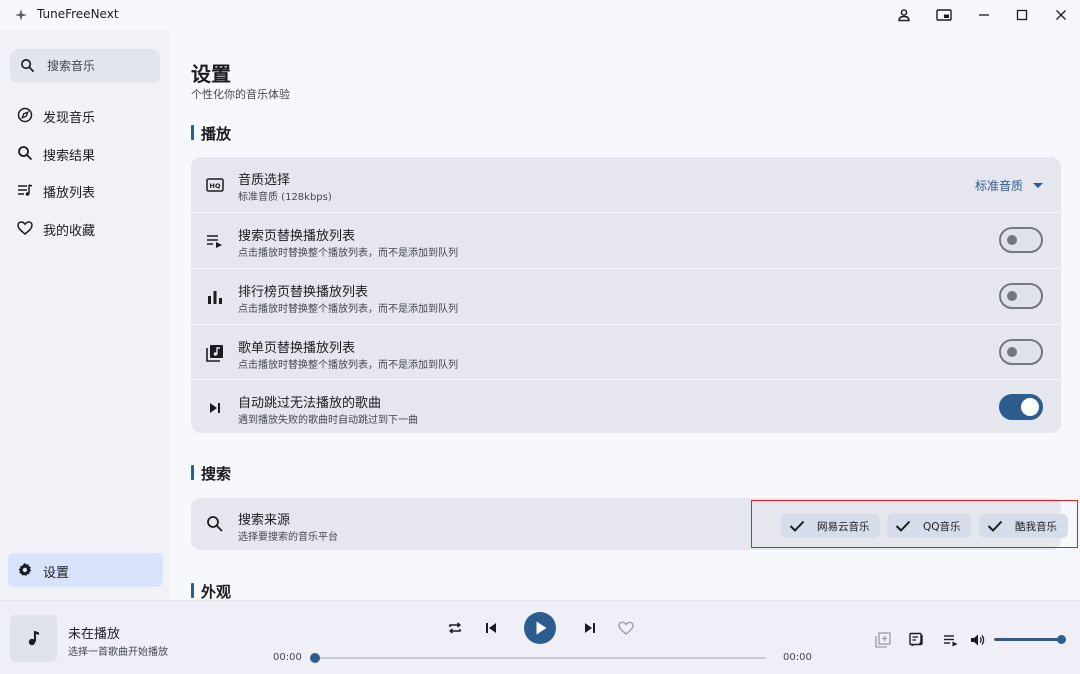 The image size is (1080, 674). I want to click on volume-handle, so click(1061, 639).